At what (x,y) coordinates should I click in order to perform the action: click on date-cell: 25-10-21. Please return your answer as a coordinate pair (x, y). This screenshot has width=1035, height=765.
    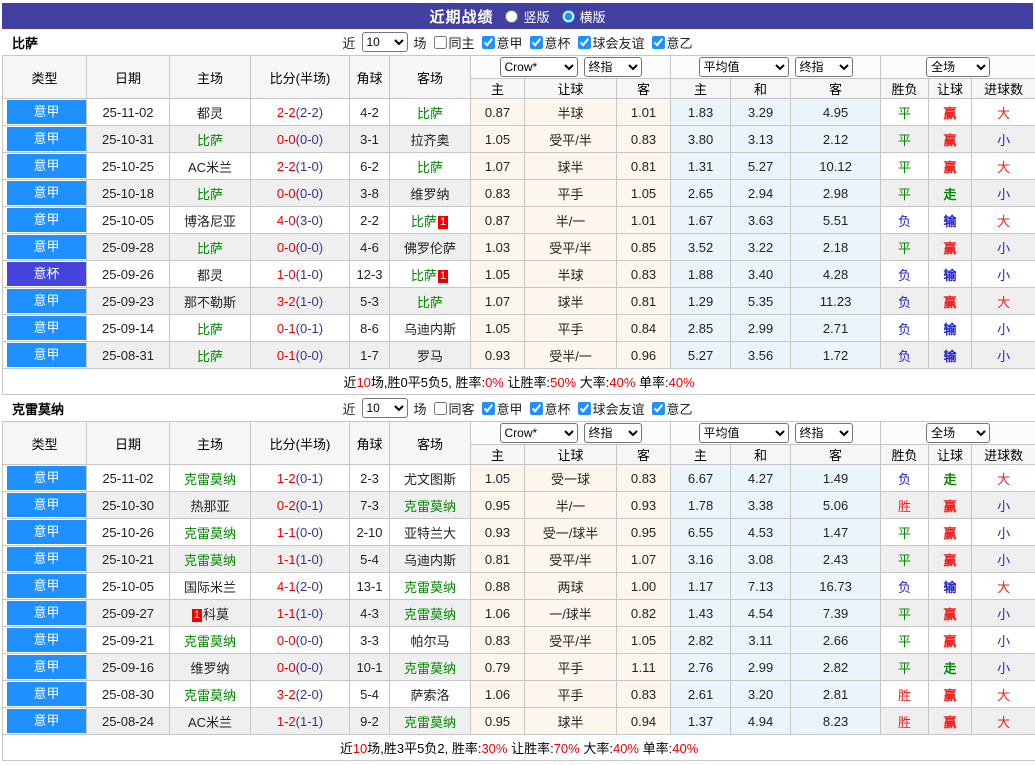
    Looking at the image, I should click on (128, 559).